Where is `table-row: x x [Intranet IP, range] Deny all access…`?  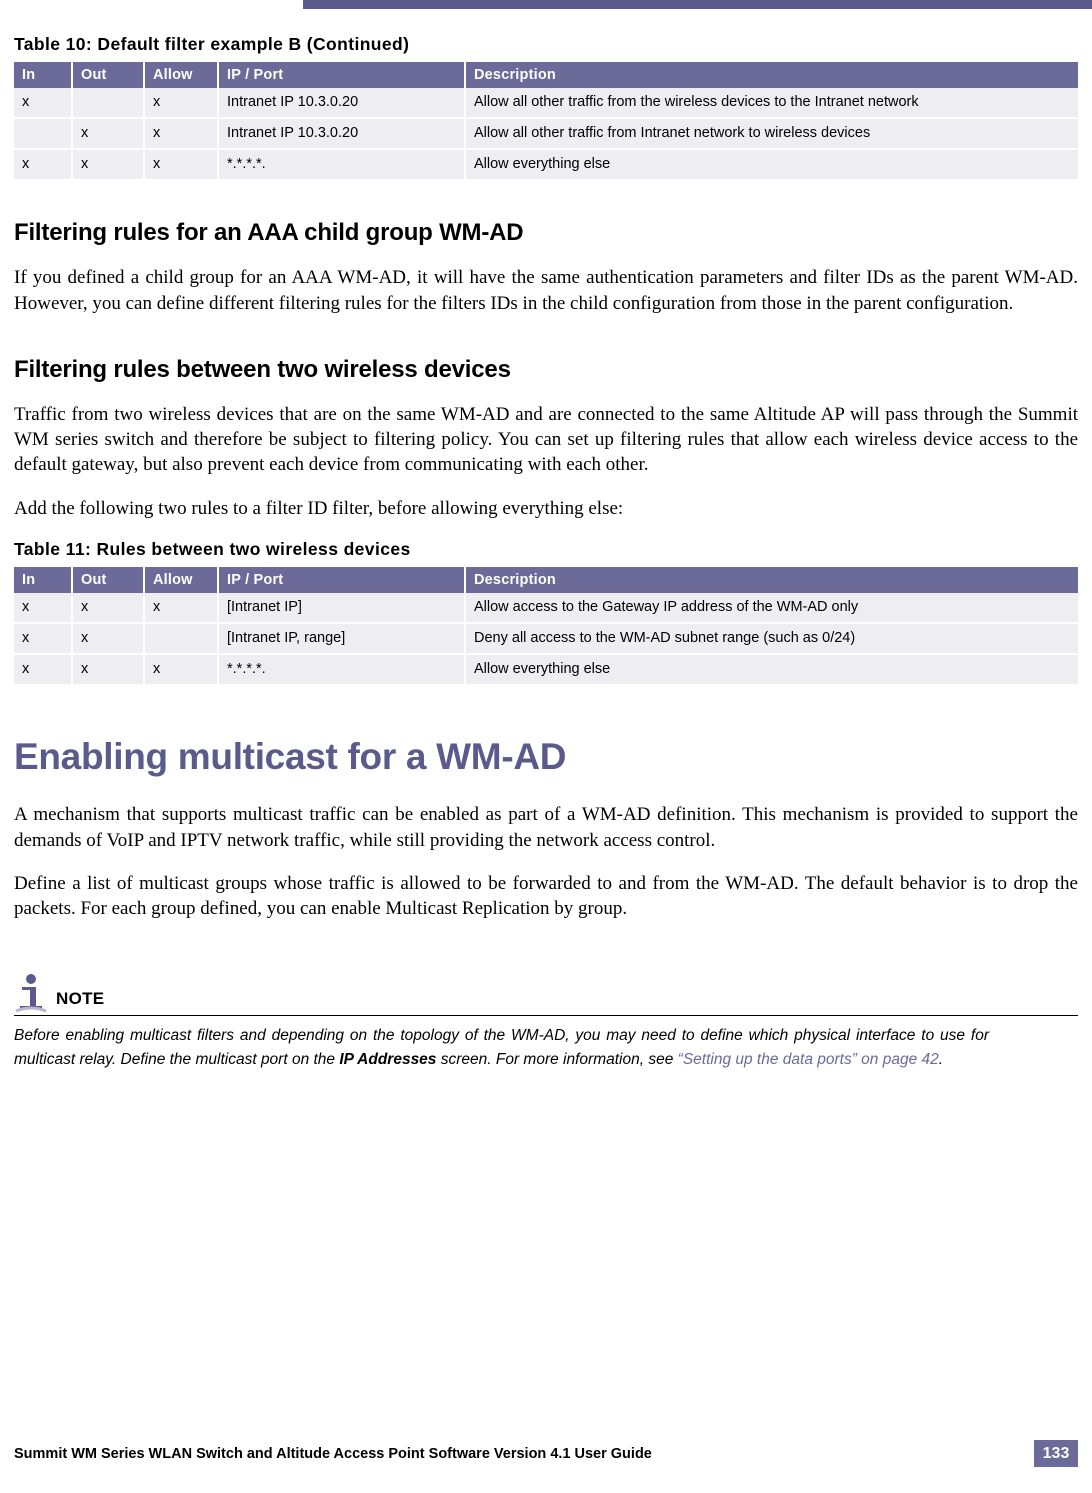 table-row: x x [Intranet IP, range] Deny all access… is located at coordinates (546, 639).